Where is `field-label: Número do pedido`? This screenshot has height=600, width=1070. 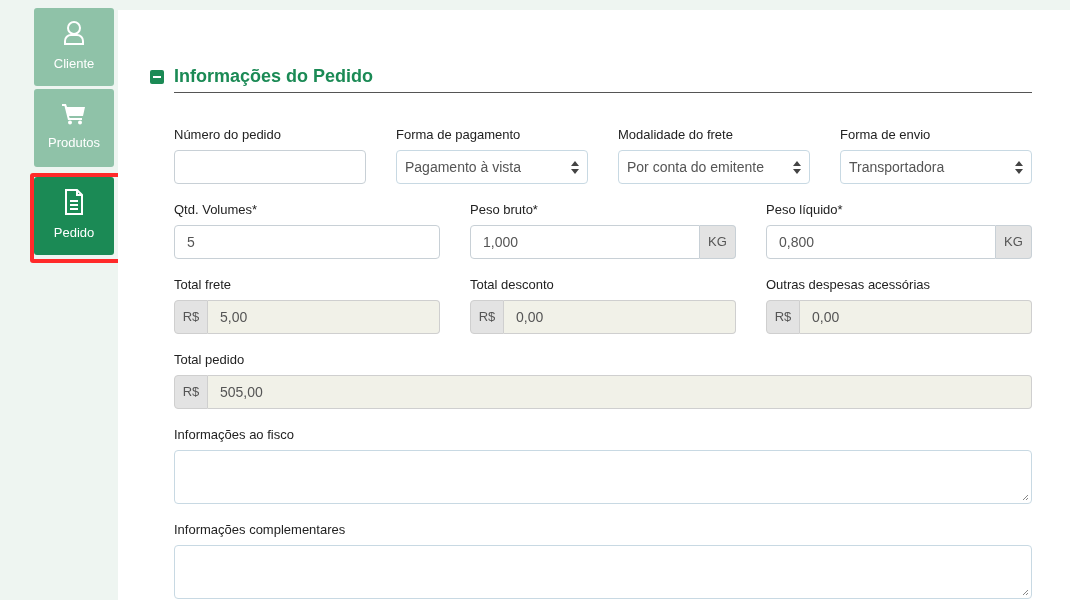
field-label: Número do pedido is located at coordinates (228, 134).